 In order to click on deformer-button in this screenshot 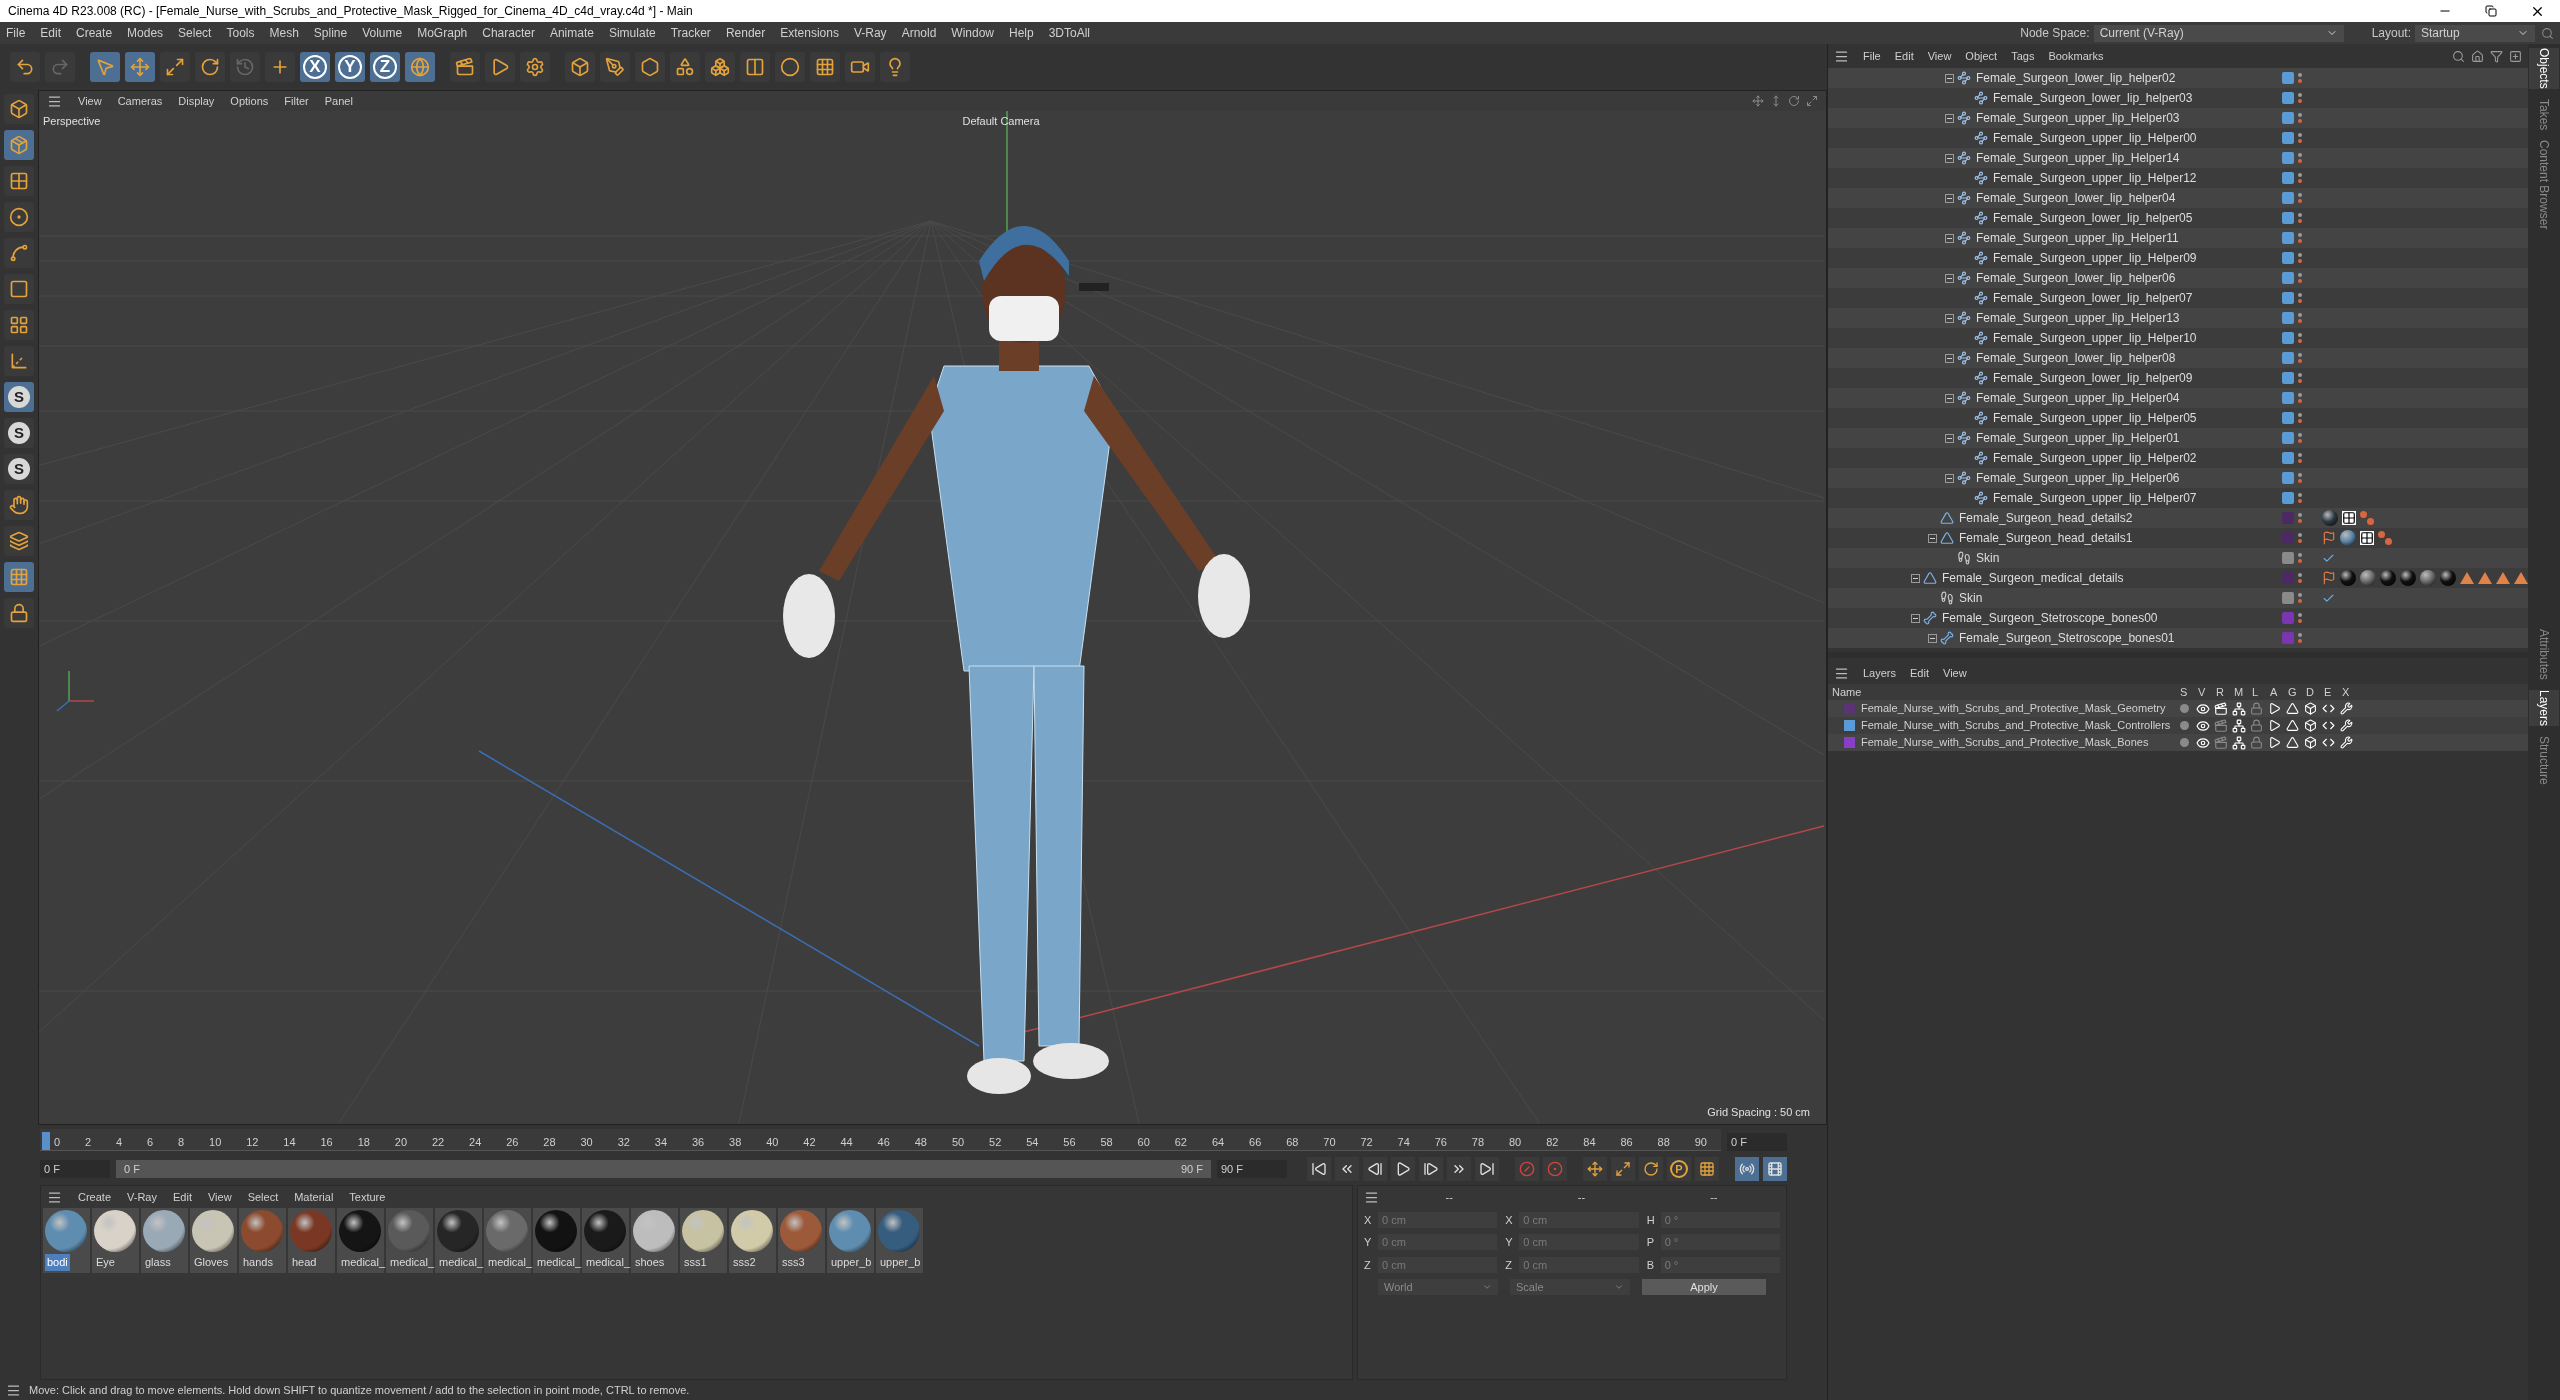, I will do `click(755, 67)`.